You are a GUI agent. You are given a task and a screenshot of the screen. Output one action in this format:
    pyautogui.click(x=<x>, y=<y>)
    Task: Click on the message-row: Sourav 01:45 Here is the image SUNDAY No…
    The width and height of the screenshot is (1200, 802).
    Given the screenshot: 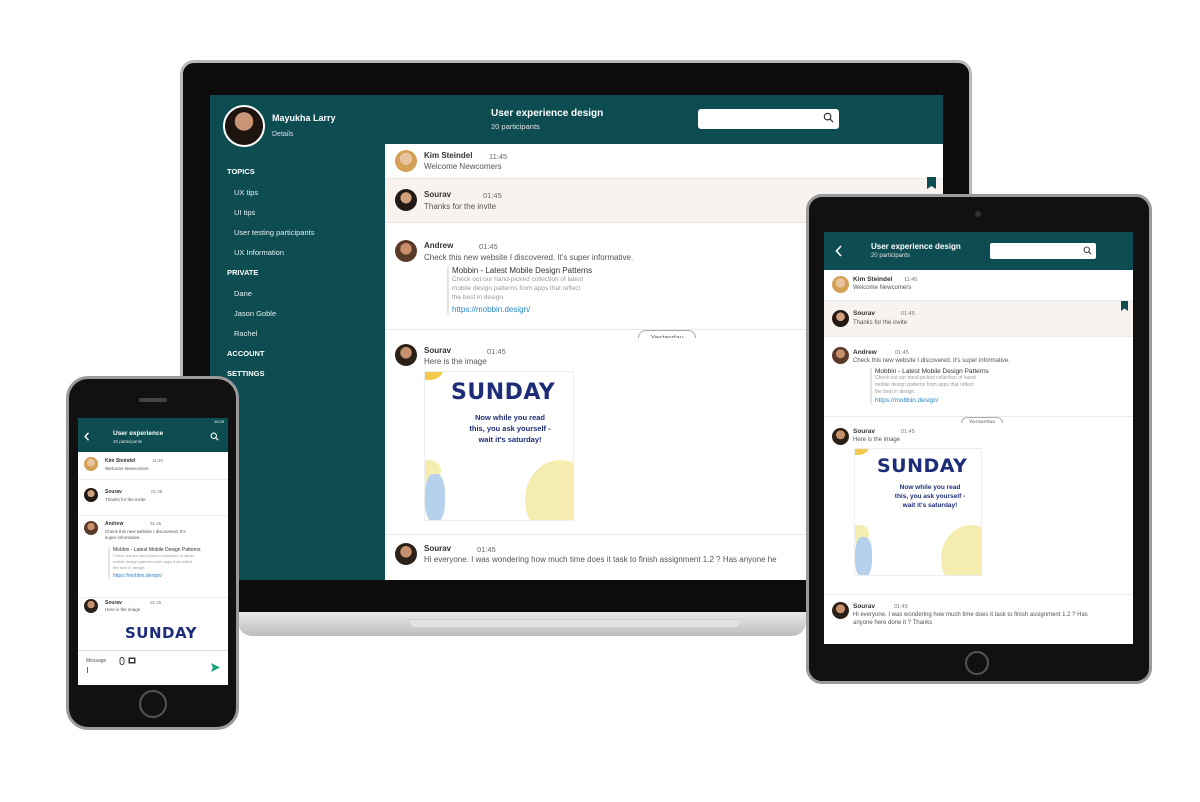 What is the action you would take?
    pyautogui.click(x=978, y=509)
    